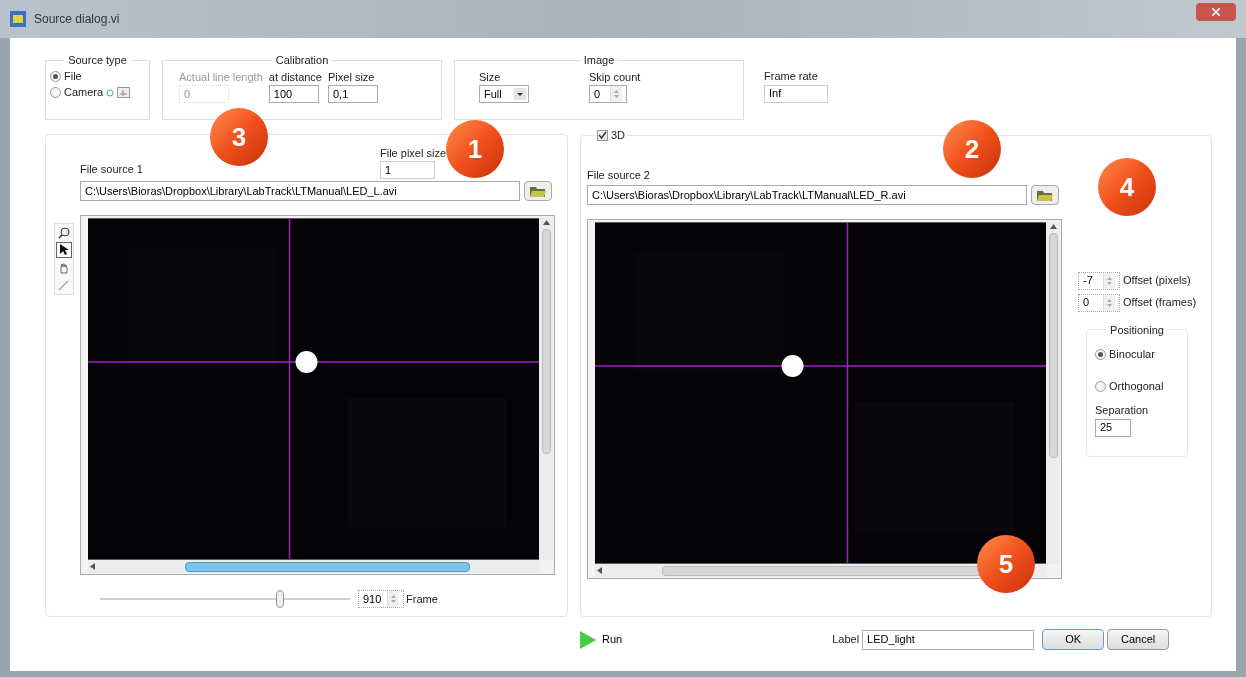  Describe the element at coordinates (293, 94) in the screenshot. I see `input-field: 100` at that location.